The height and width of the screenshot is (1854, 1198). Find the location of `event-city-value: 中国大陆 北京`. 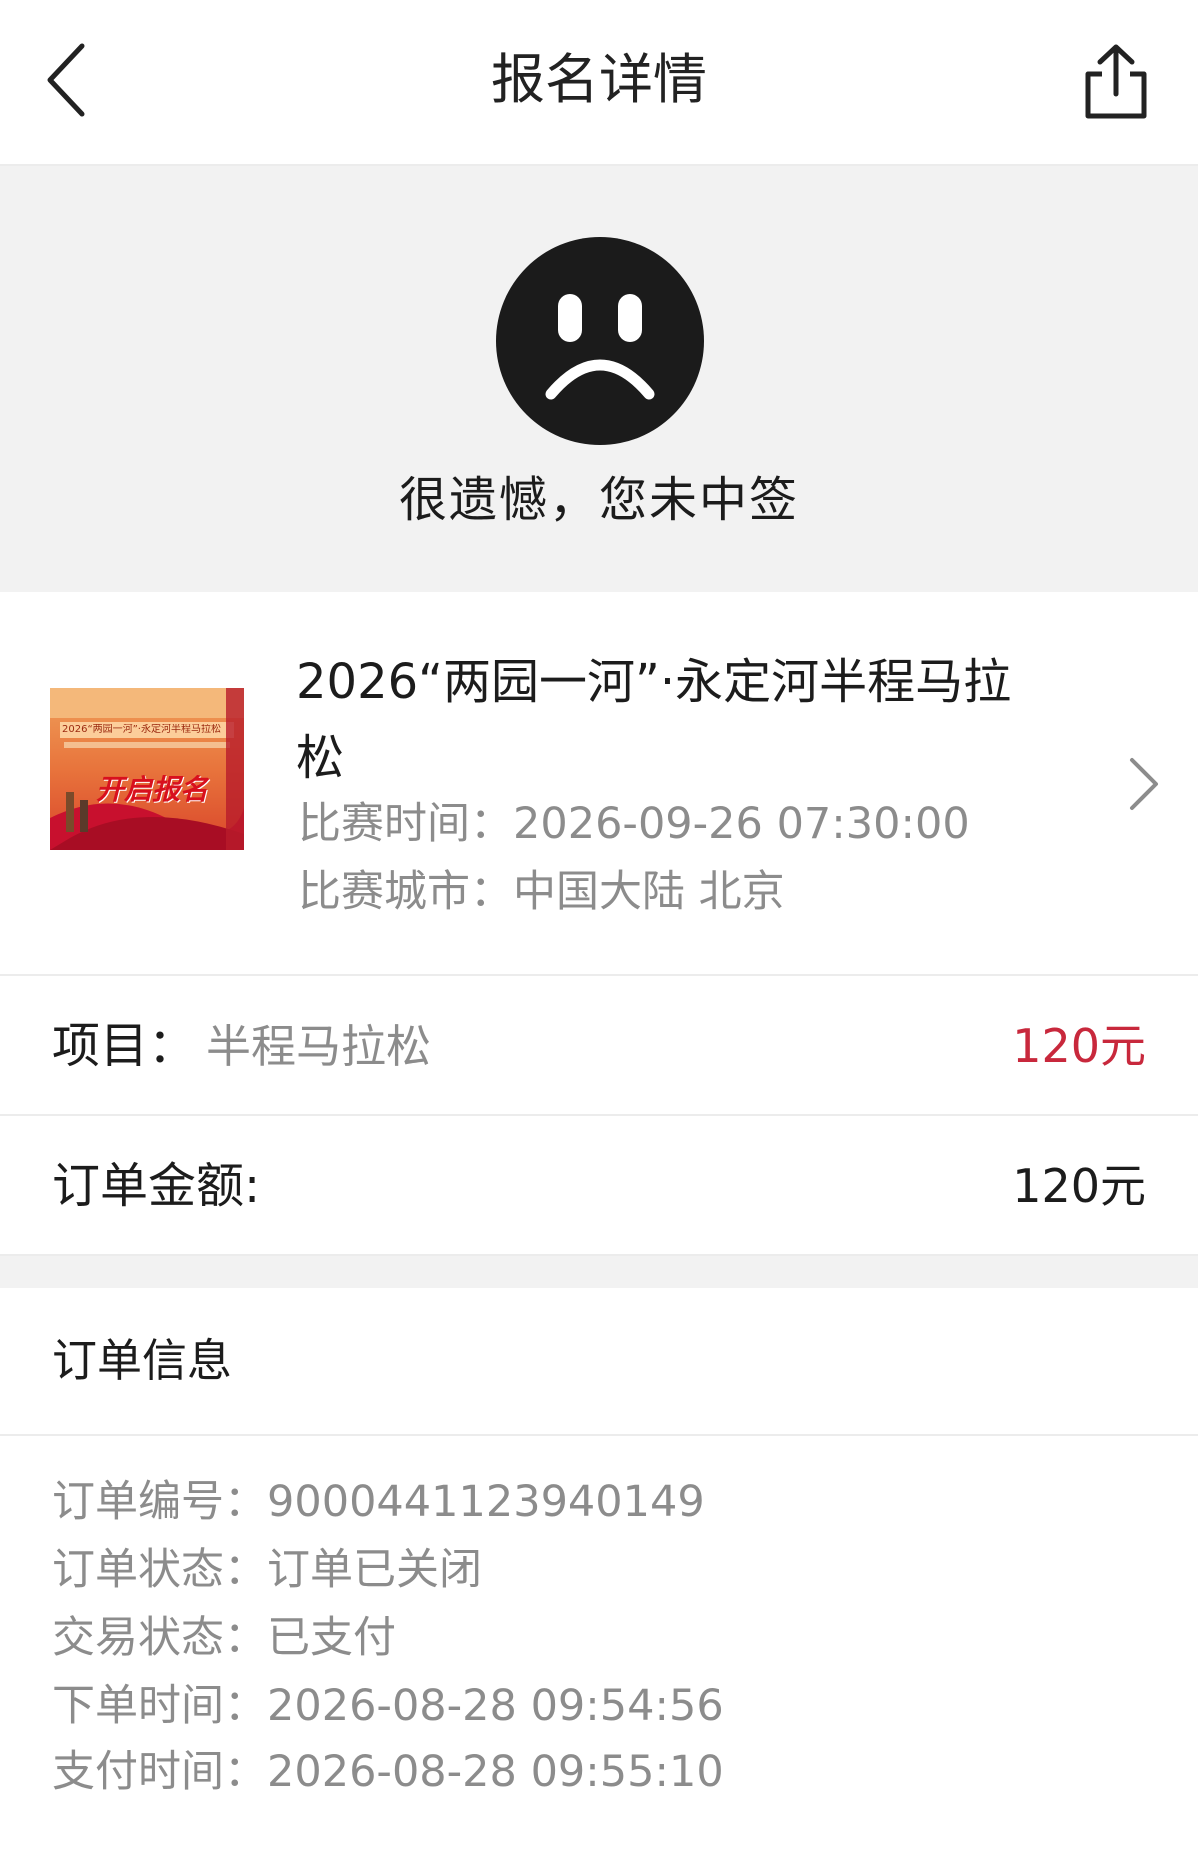

event-city-value: 中国大陆 北京 is located at coordinates (649, 892).